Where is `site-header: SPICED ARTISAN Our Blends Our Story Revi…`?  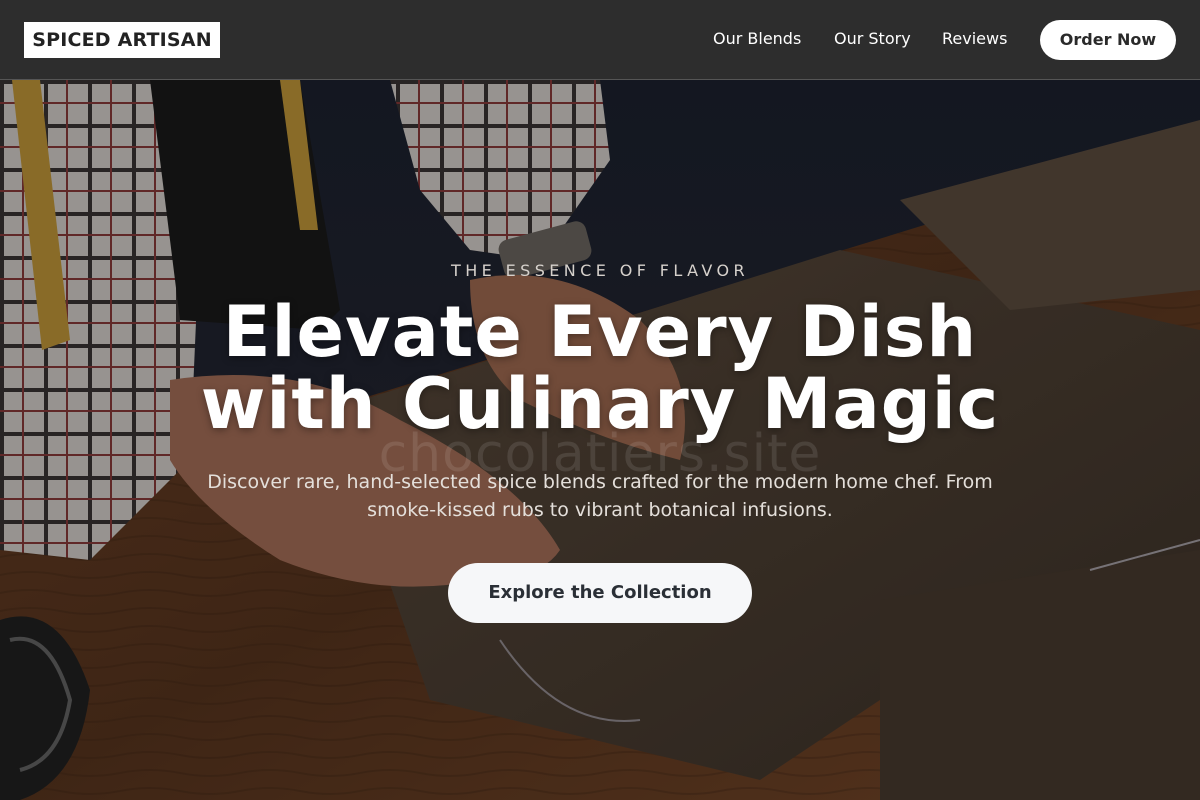 site-header: SPICED ARTISAN Our Blends Our Story Revi… is located at coordinates (600, 40).